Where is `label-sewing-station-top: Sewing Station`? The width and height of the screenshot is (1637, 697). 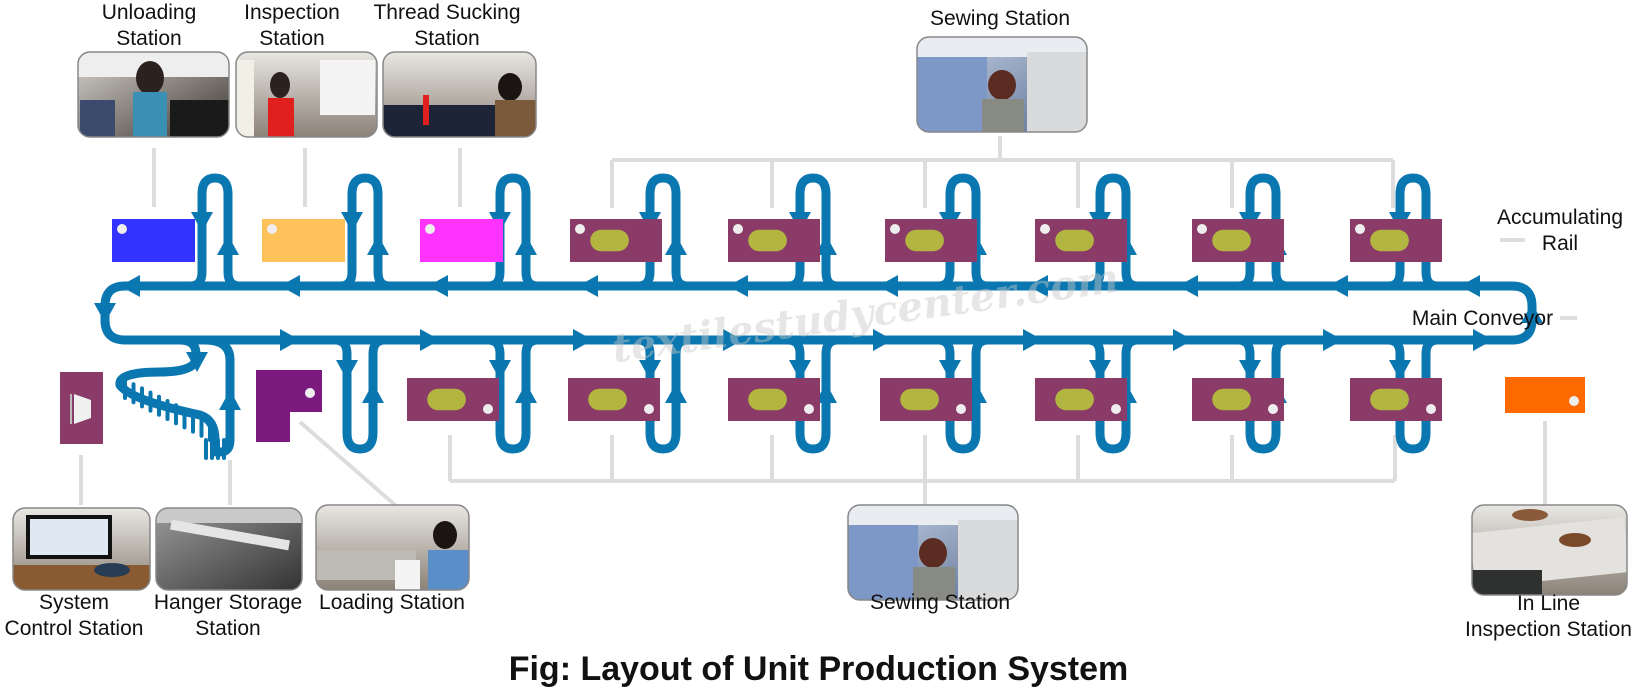 label-sewing-station-top: Sewing Station is located at coordinates (1000, 18).